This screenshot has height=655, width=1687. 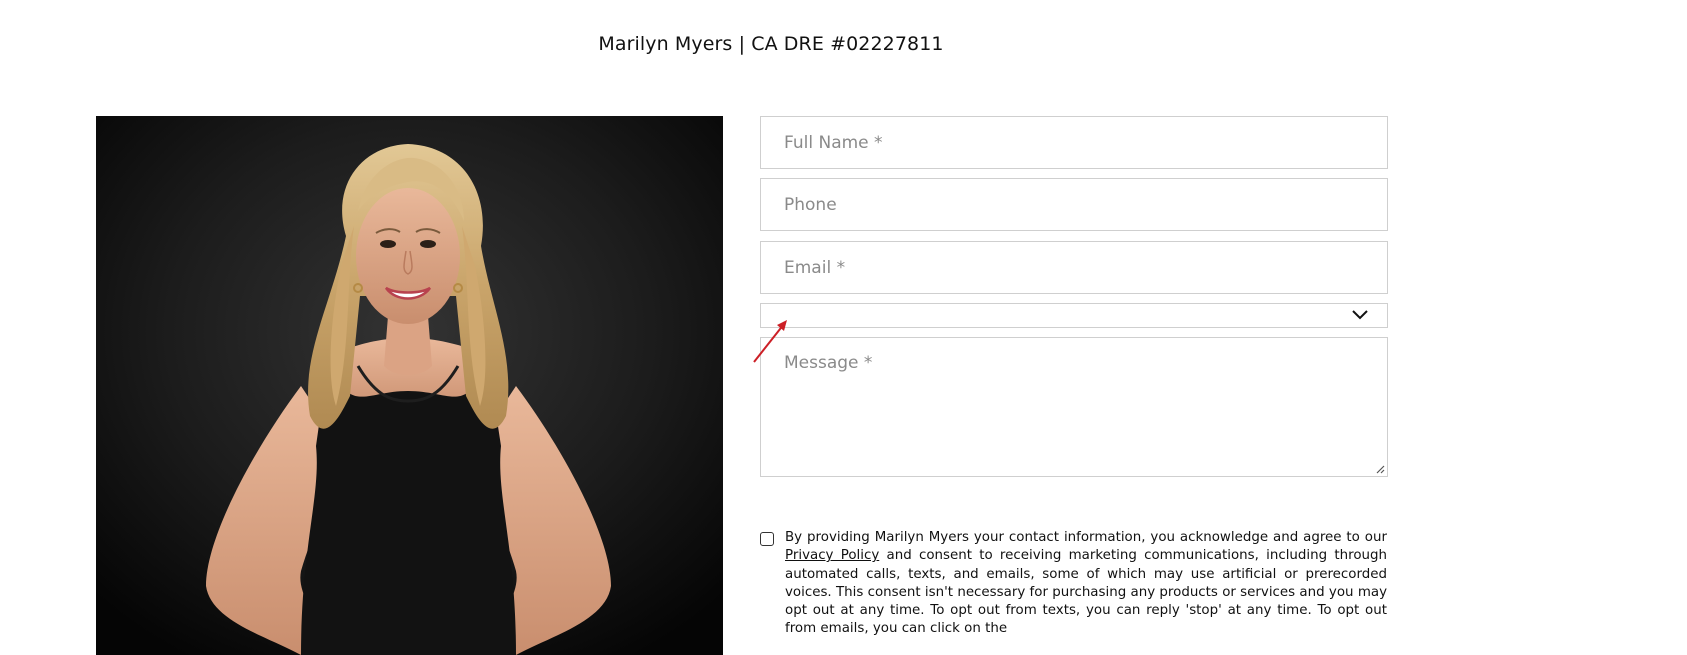 I want to click on full-name-field, so click(x=1074, y=142).